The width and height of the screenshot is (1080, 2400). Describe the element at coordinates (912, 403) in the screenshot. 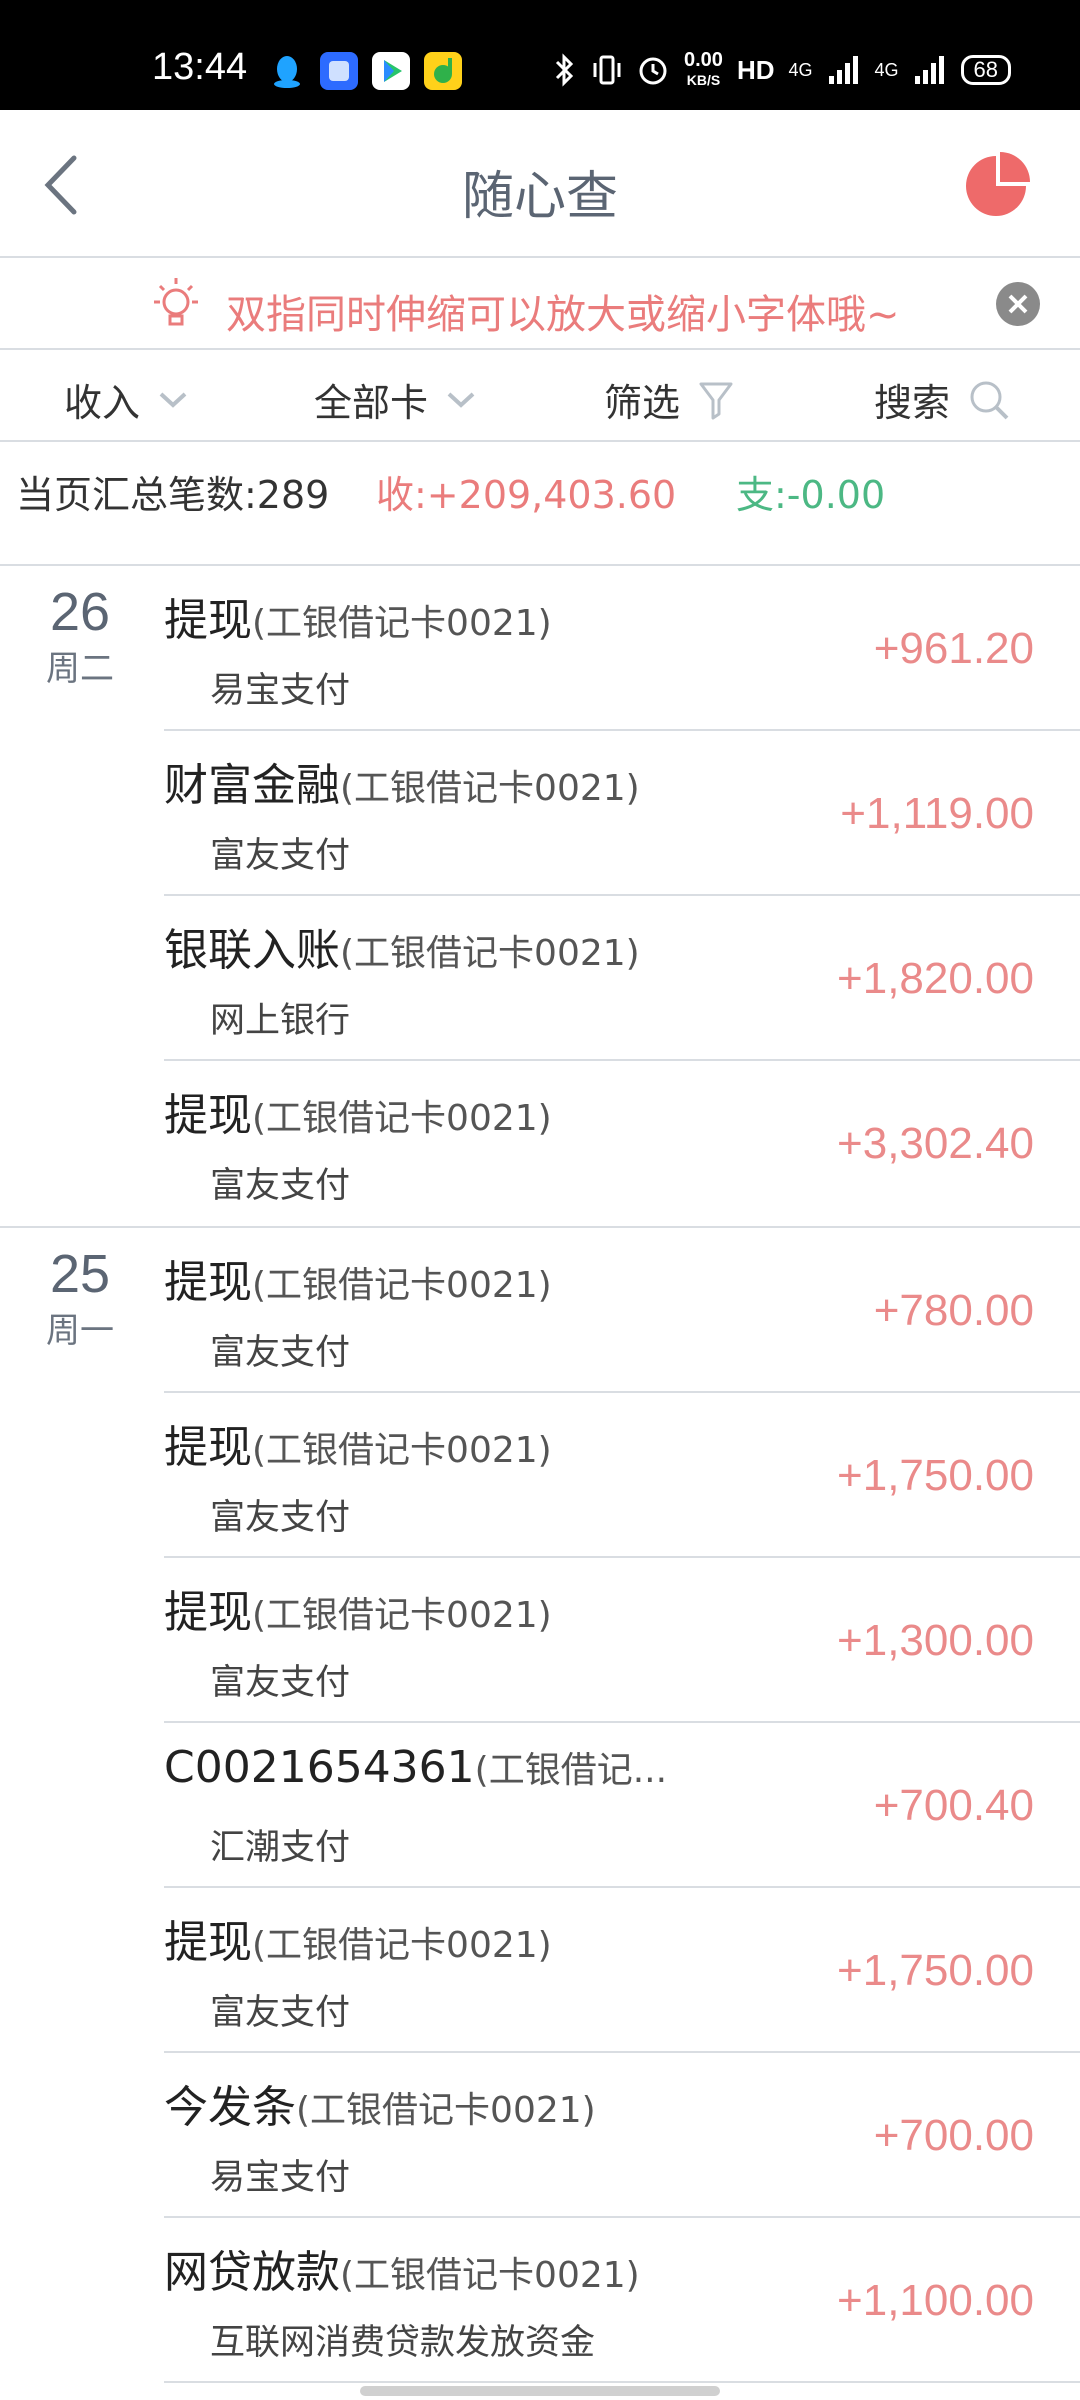

I see `search-label: 搜索` at that location.